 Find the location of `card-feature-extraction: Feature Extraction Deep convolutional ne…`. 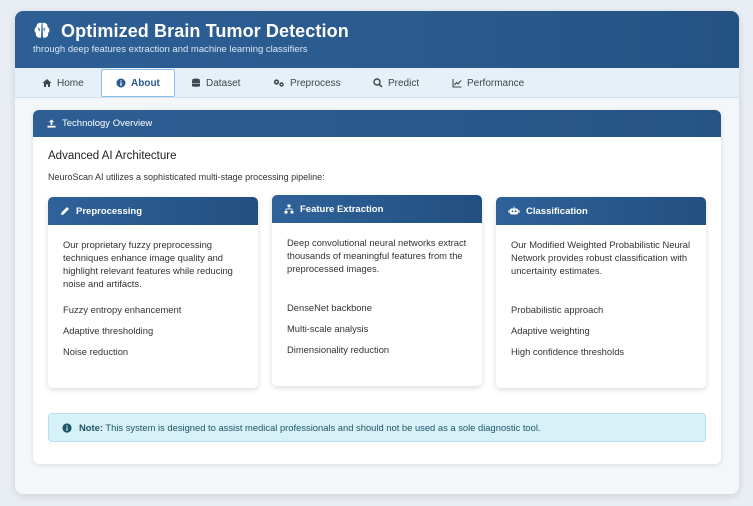

card-feature-extraction: Feature Extraction Deep convolutional ne… is located at coordinates (377, 290).